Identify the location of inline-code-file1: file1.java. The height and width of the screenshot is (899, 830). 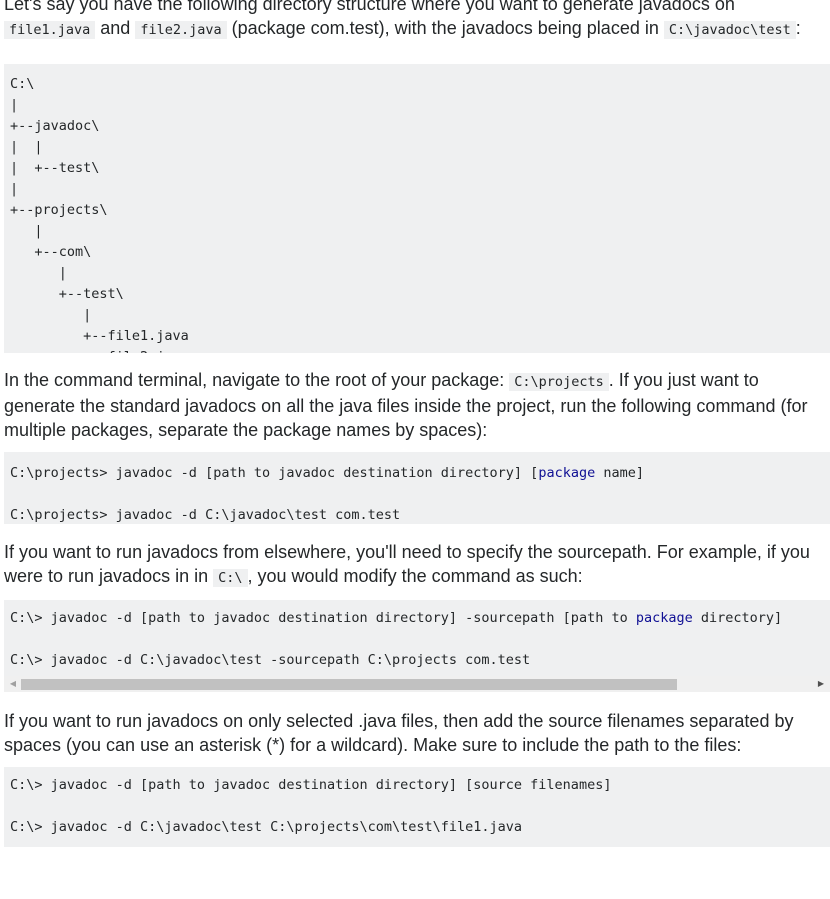
(50, 30).